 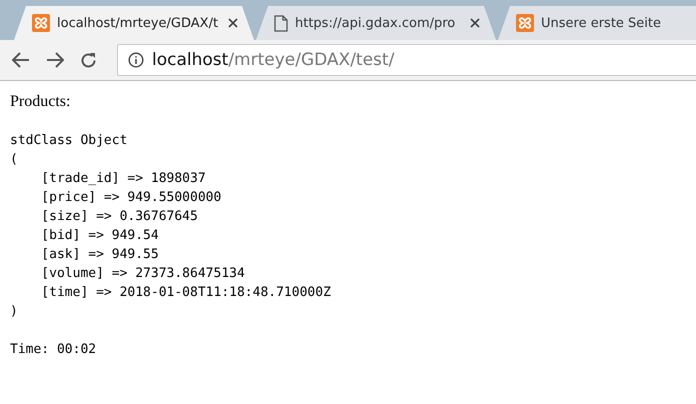 What do you see at coordinates (99, 236) in the screenshot?
I see `output-line: [bid] => 949.54` at bounding box center [99, 236].